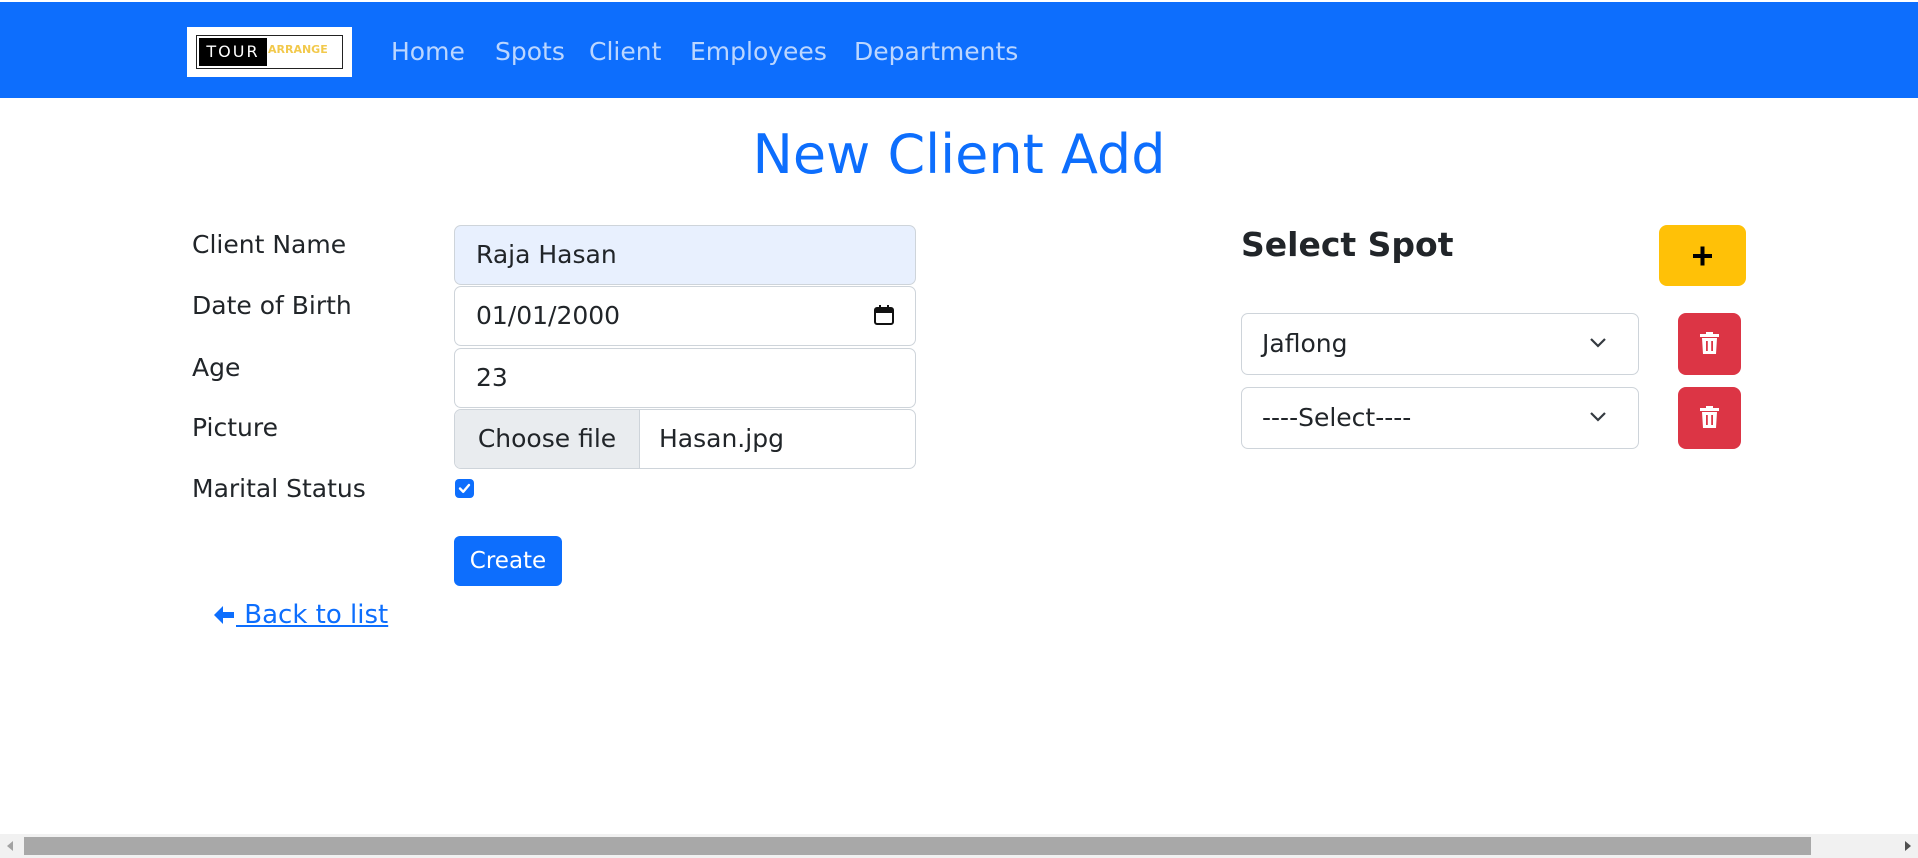 This screenshot has width=1918, height=858. What do you see at coordinates (492, 377) in the screenshot?
I see `age-value: 23` at bounding box center [492, 377].